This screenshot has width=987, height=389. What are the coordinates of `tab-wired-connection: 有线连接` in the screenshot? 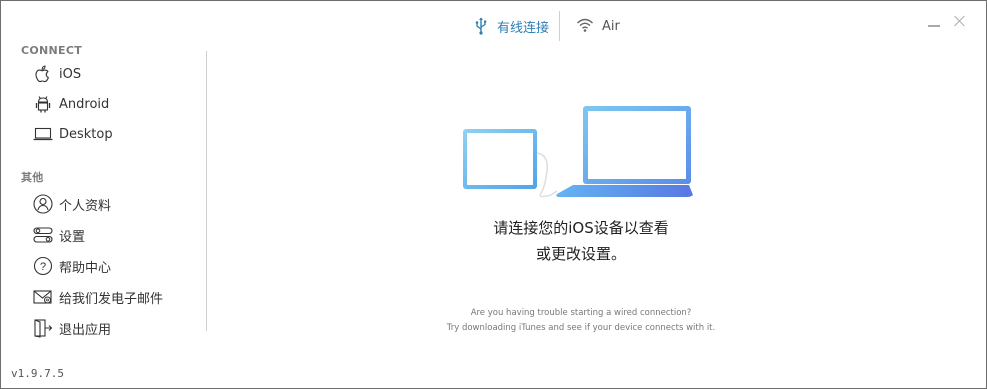 It's located at (511, 26).